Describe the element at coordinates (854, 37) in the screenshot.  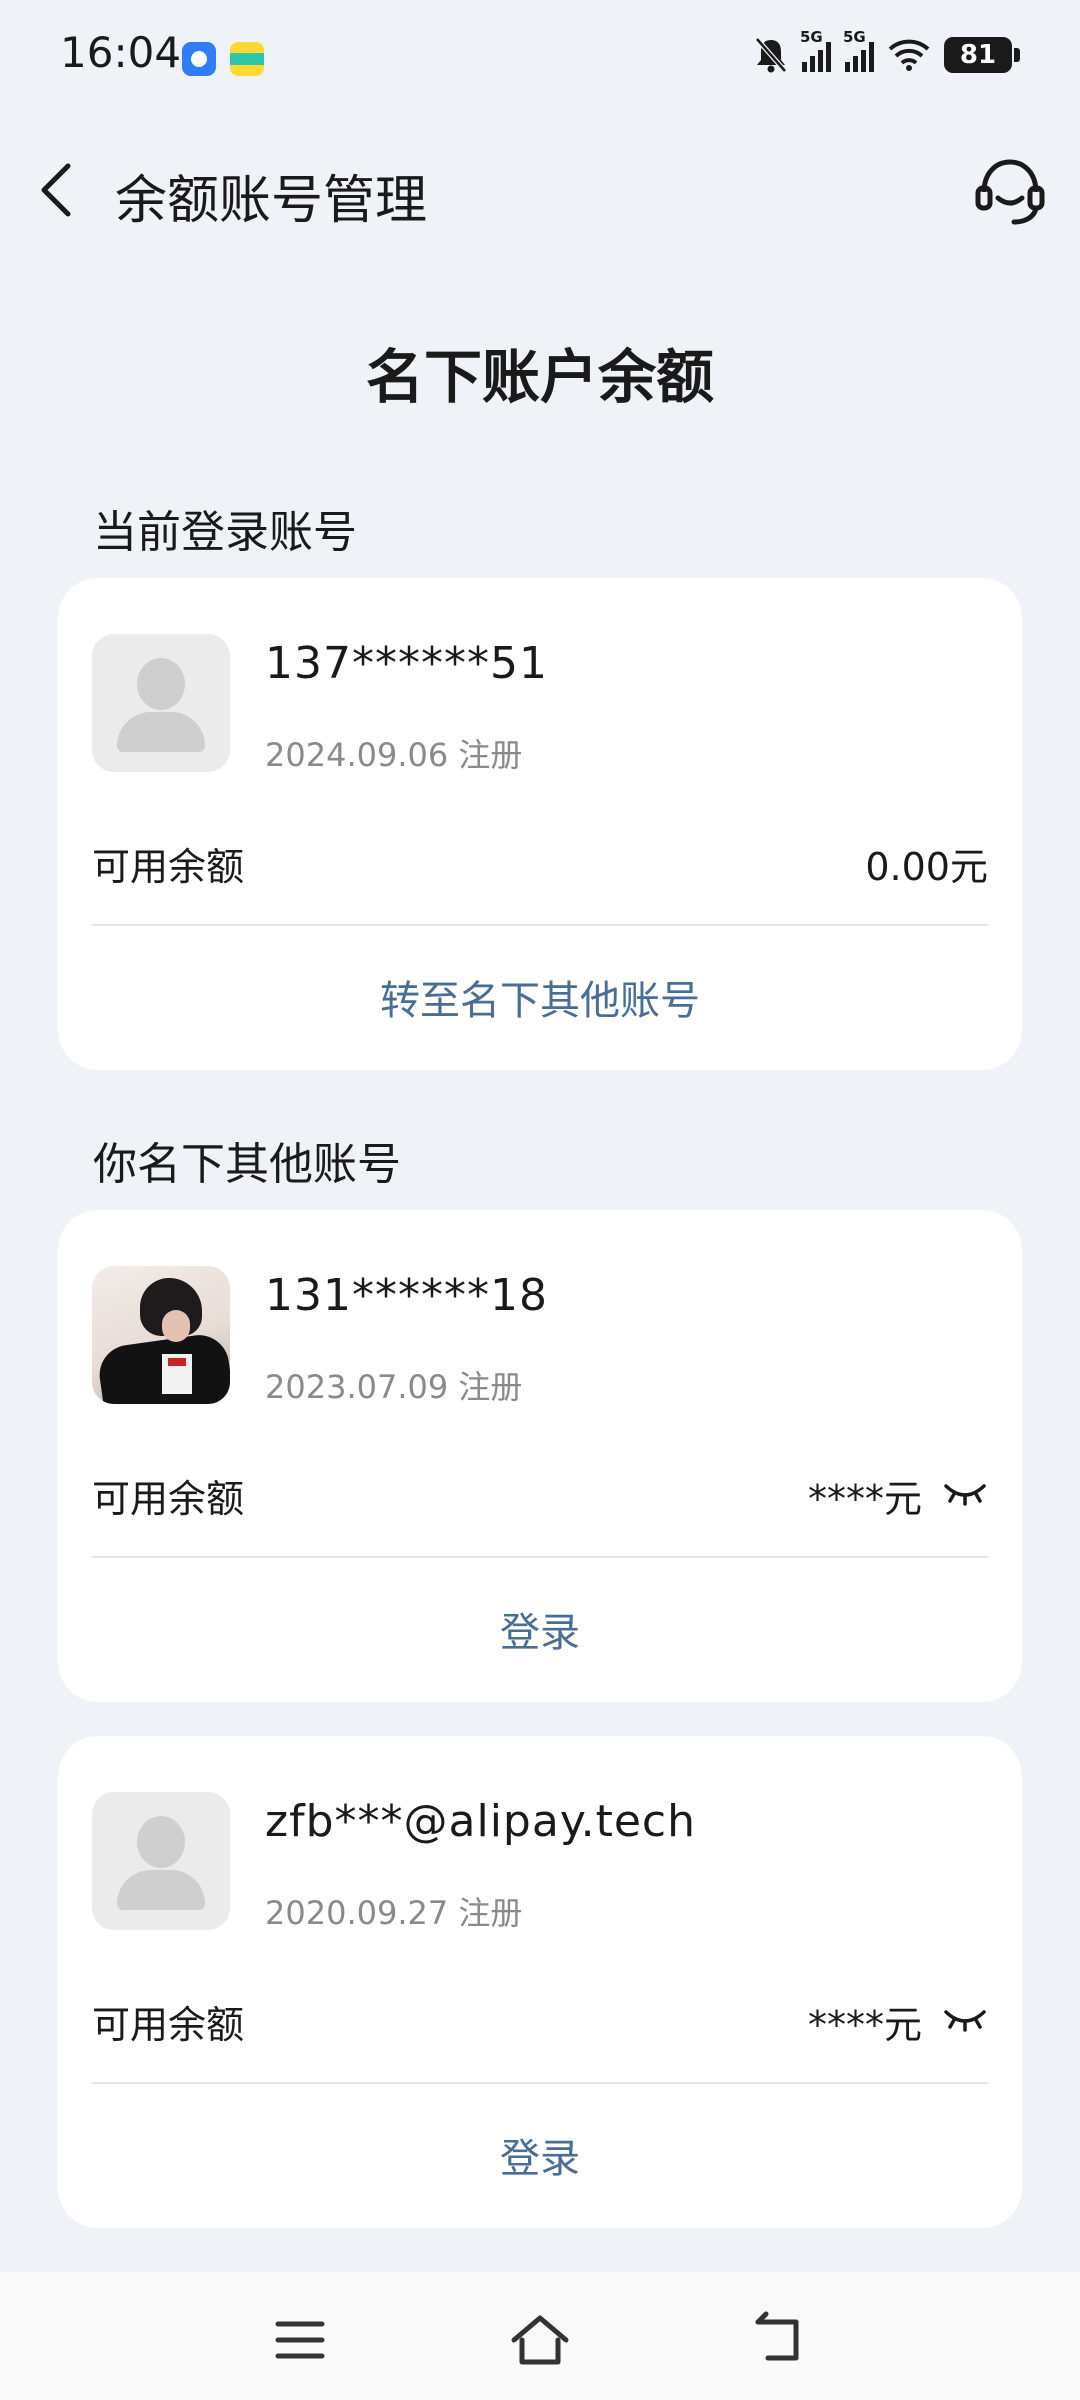
I see `network-type-label-2: 5G` at that location.